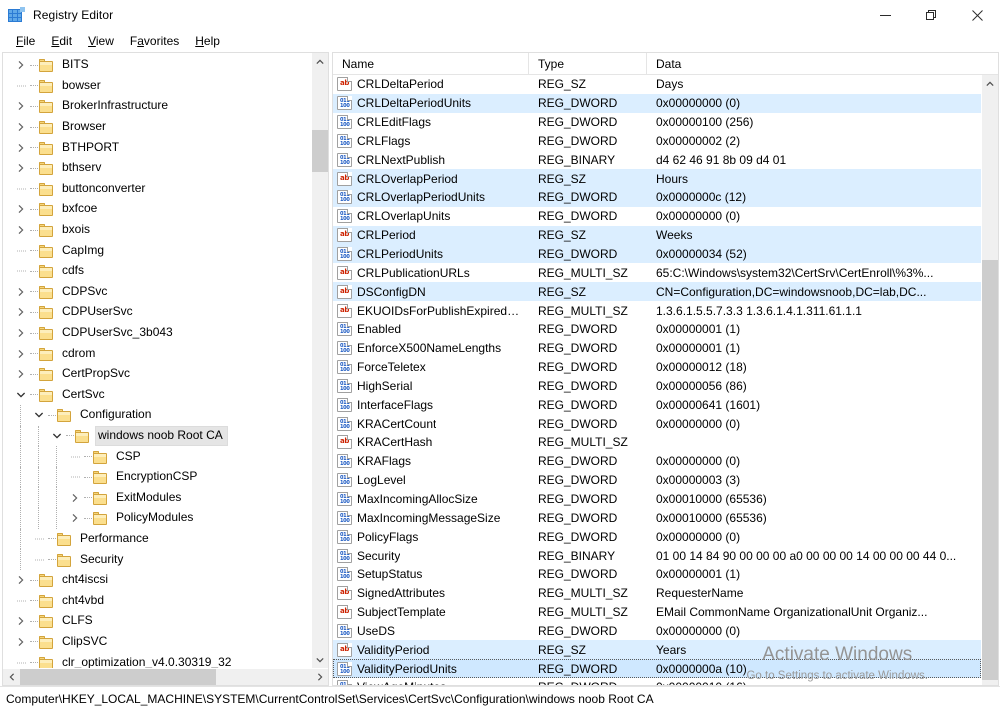 The height and width of the screenshot is (711, 1000). I want to click on tree-item-bxfcoe: bxfcoe, so click(157, 209).